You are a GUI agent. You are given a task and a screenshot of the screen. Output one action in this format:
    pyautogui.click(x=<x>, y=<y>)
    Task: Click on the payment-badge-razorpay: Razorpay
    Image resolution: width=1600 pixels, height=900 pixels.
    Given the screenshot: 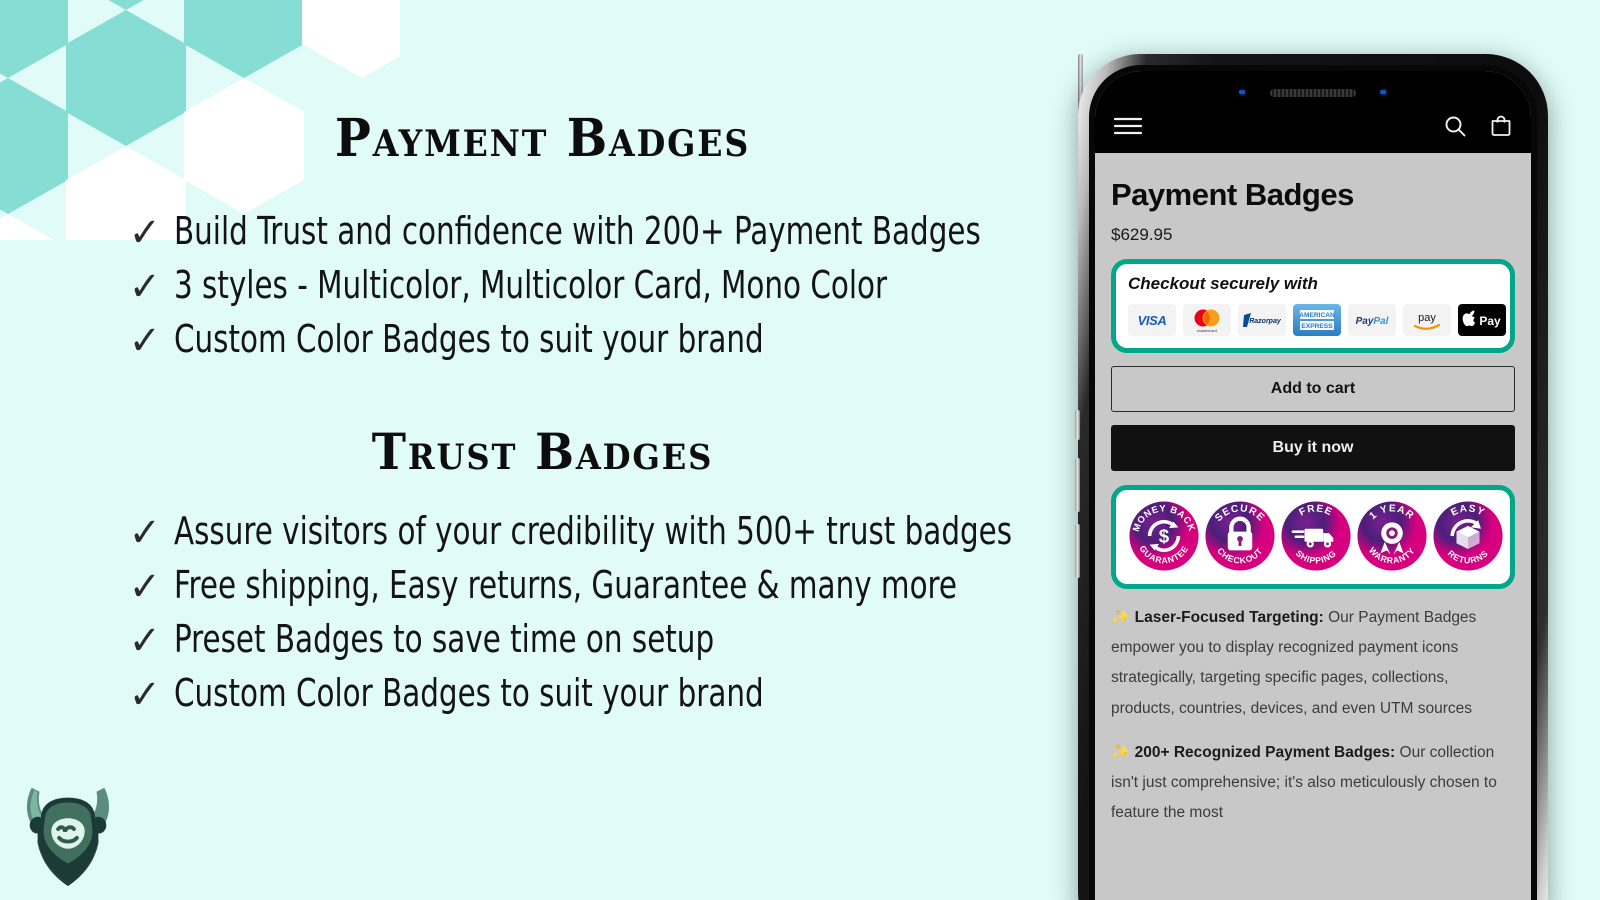 What is the action you would take?
    pyautogui.click(x=1262, y=320)
    